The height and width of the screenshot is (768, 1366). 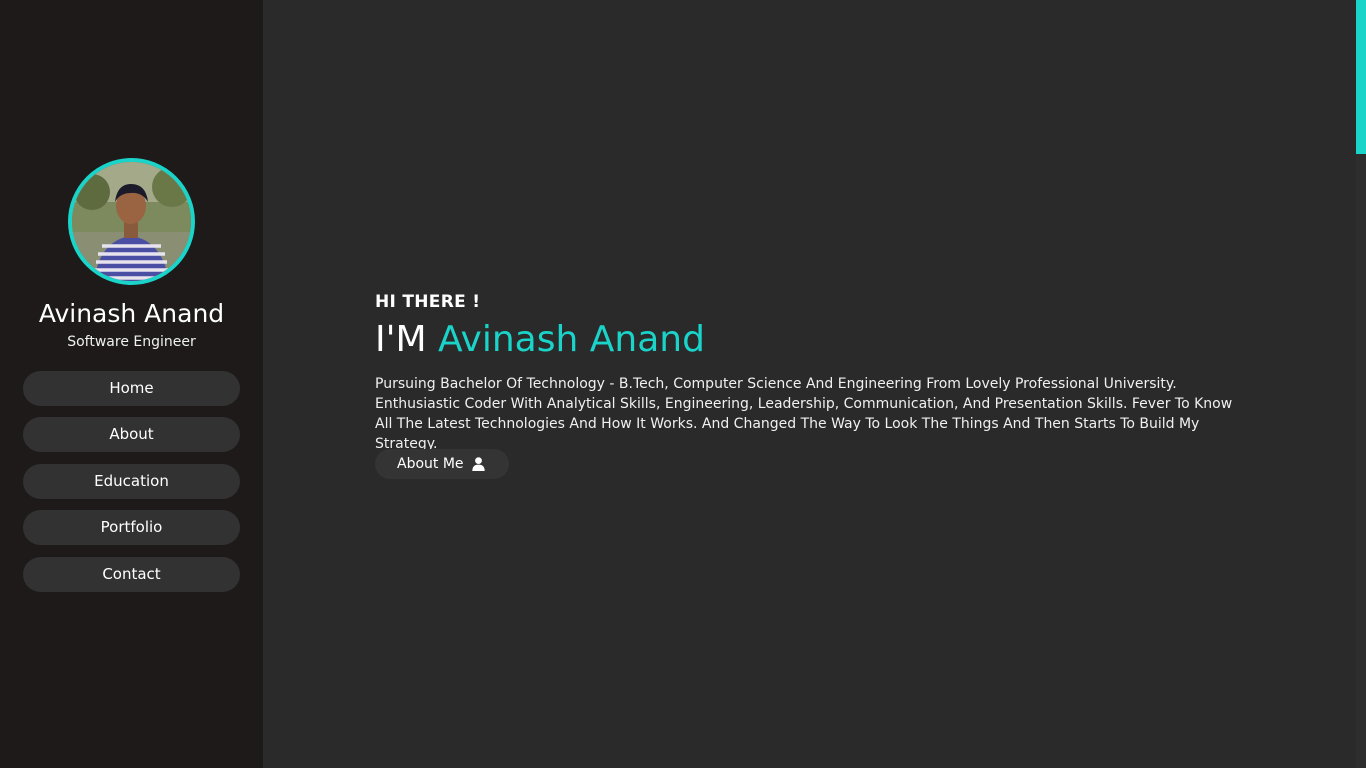 I want to click on avatar, so click(x=131, y=221).